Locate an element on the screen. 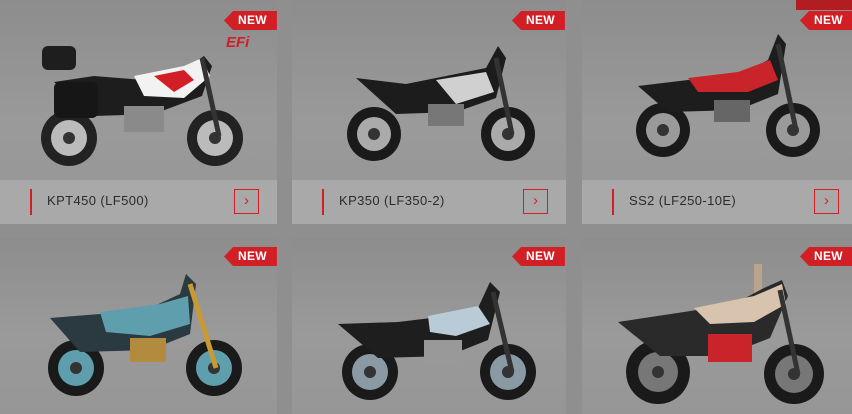  product-title-bar: KPT450 (LF500) › is located at coordinates (138, 202).